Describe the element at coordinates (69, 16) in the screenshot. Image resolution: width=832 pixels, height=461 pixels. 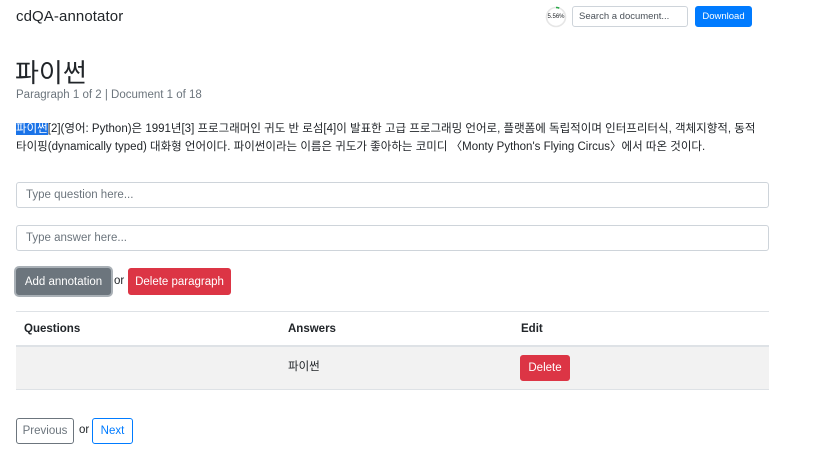
I see `app-brand: cdQA-annotator` at that location.